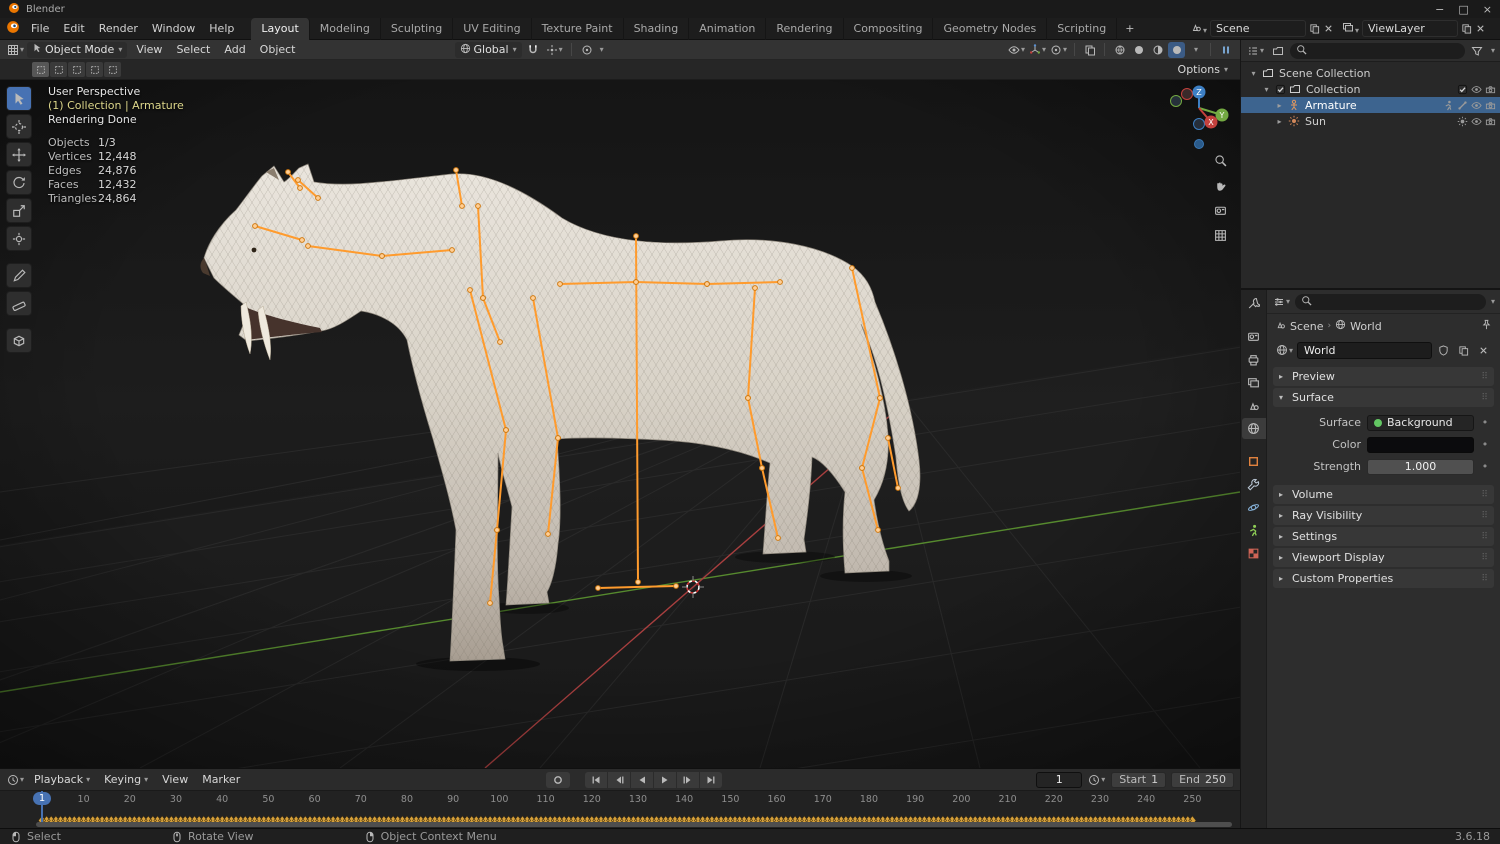  I want to click on breadcrumb-scene: Scene, so click(1307, 326).